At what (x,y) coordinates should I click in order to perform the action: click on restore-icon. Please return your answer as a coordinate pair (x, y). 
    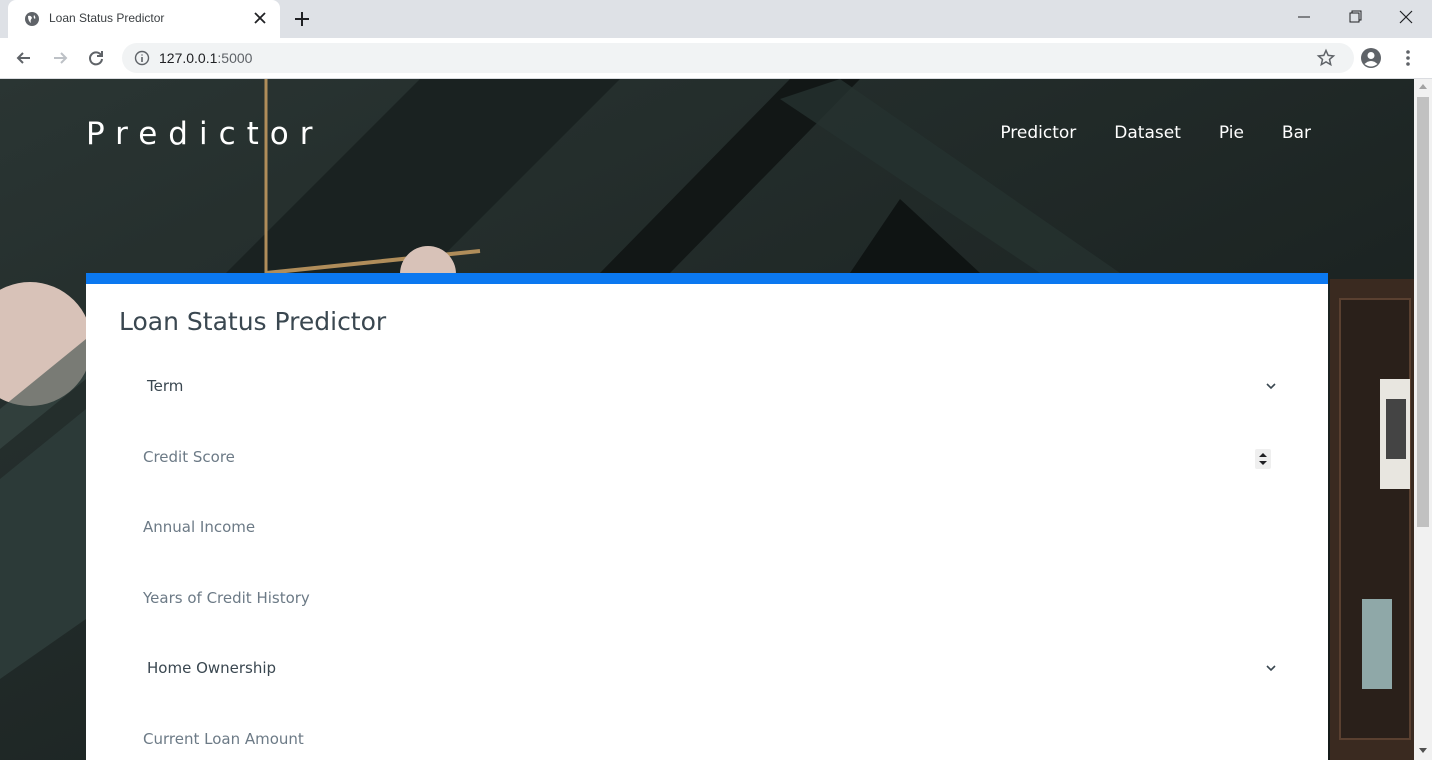
    Looking at the image, I should click on (1355, 17).